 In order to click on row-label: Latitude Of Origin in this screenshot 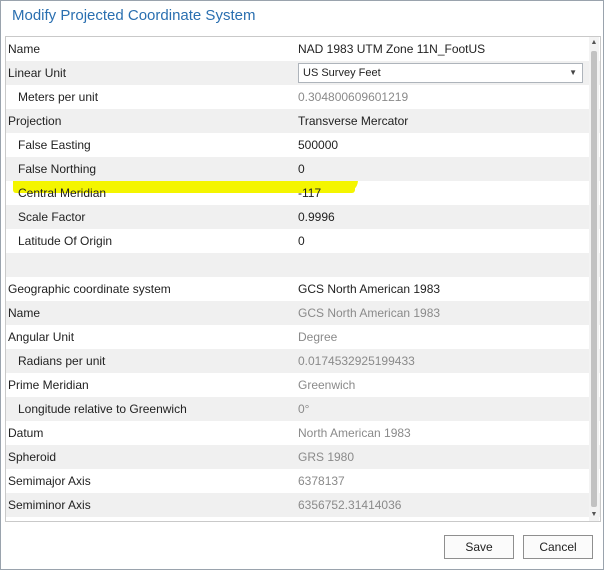, I will do `click(65, 241)`.